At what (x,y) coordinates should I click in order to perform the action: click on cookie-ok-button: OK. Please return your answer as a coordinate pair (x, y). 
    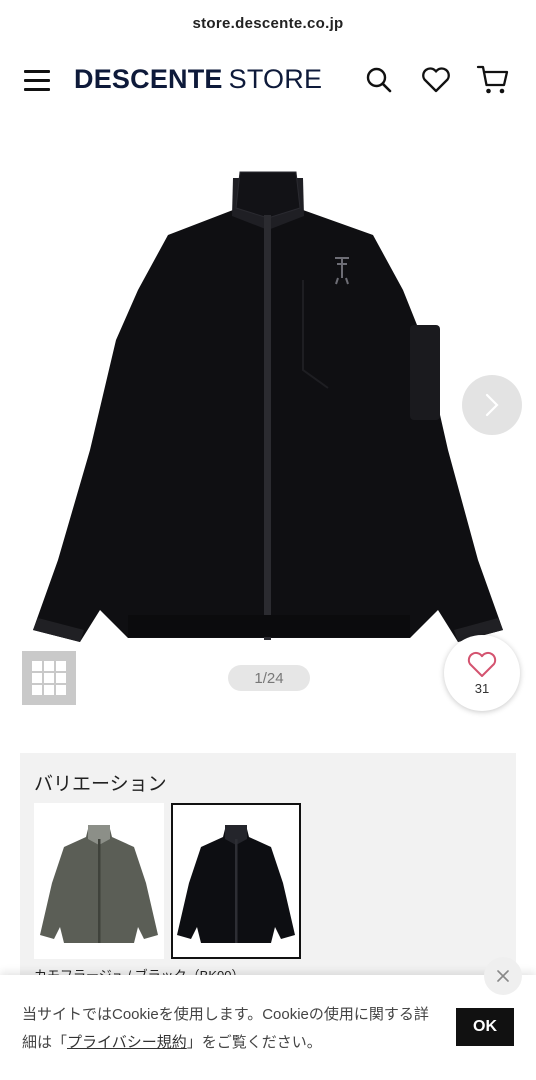
    Looking at the image, I should click on (485, 1027).